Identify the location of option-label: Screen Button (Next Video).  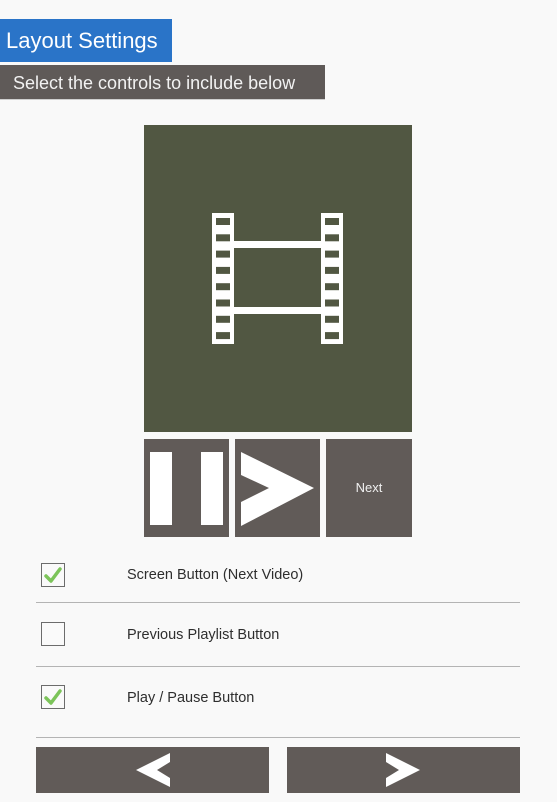
(215, 575).